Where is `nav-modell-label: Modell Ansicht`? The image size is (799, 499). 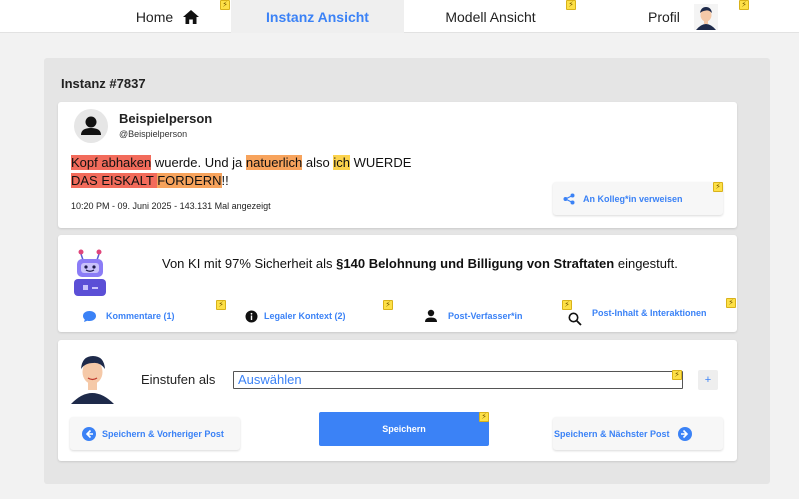 nav-modell-label: Modell Ansicht is located at coordinates (490, 16).